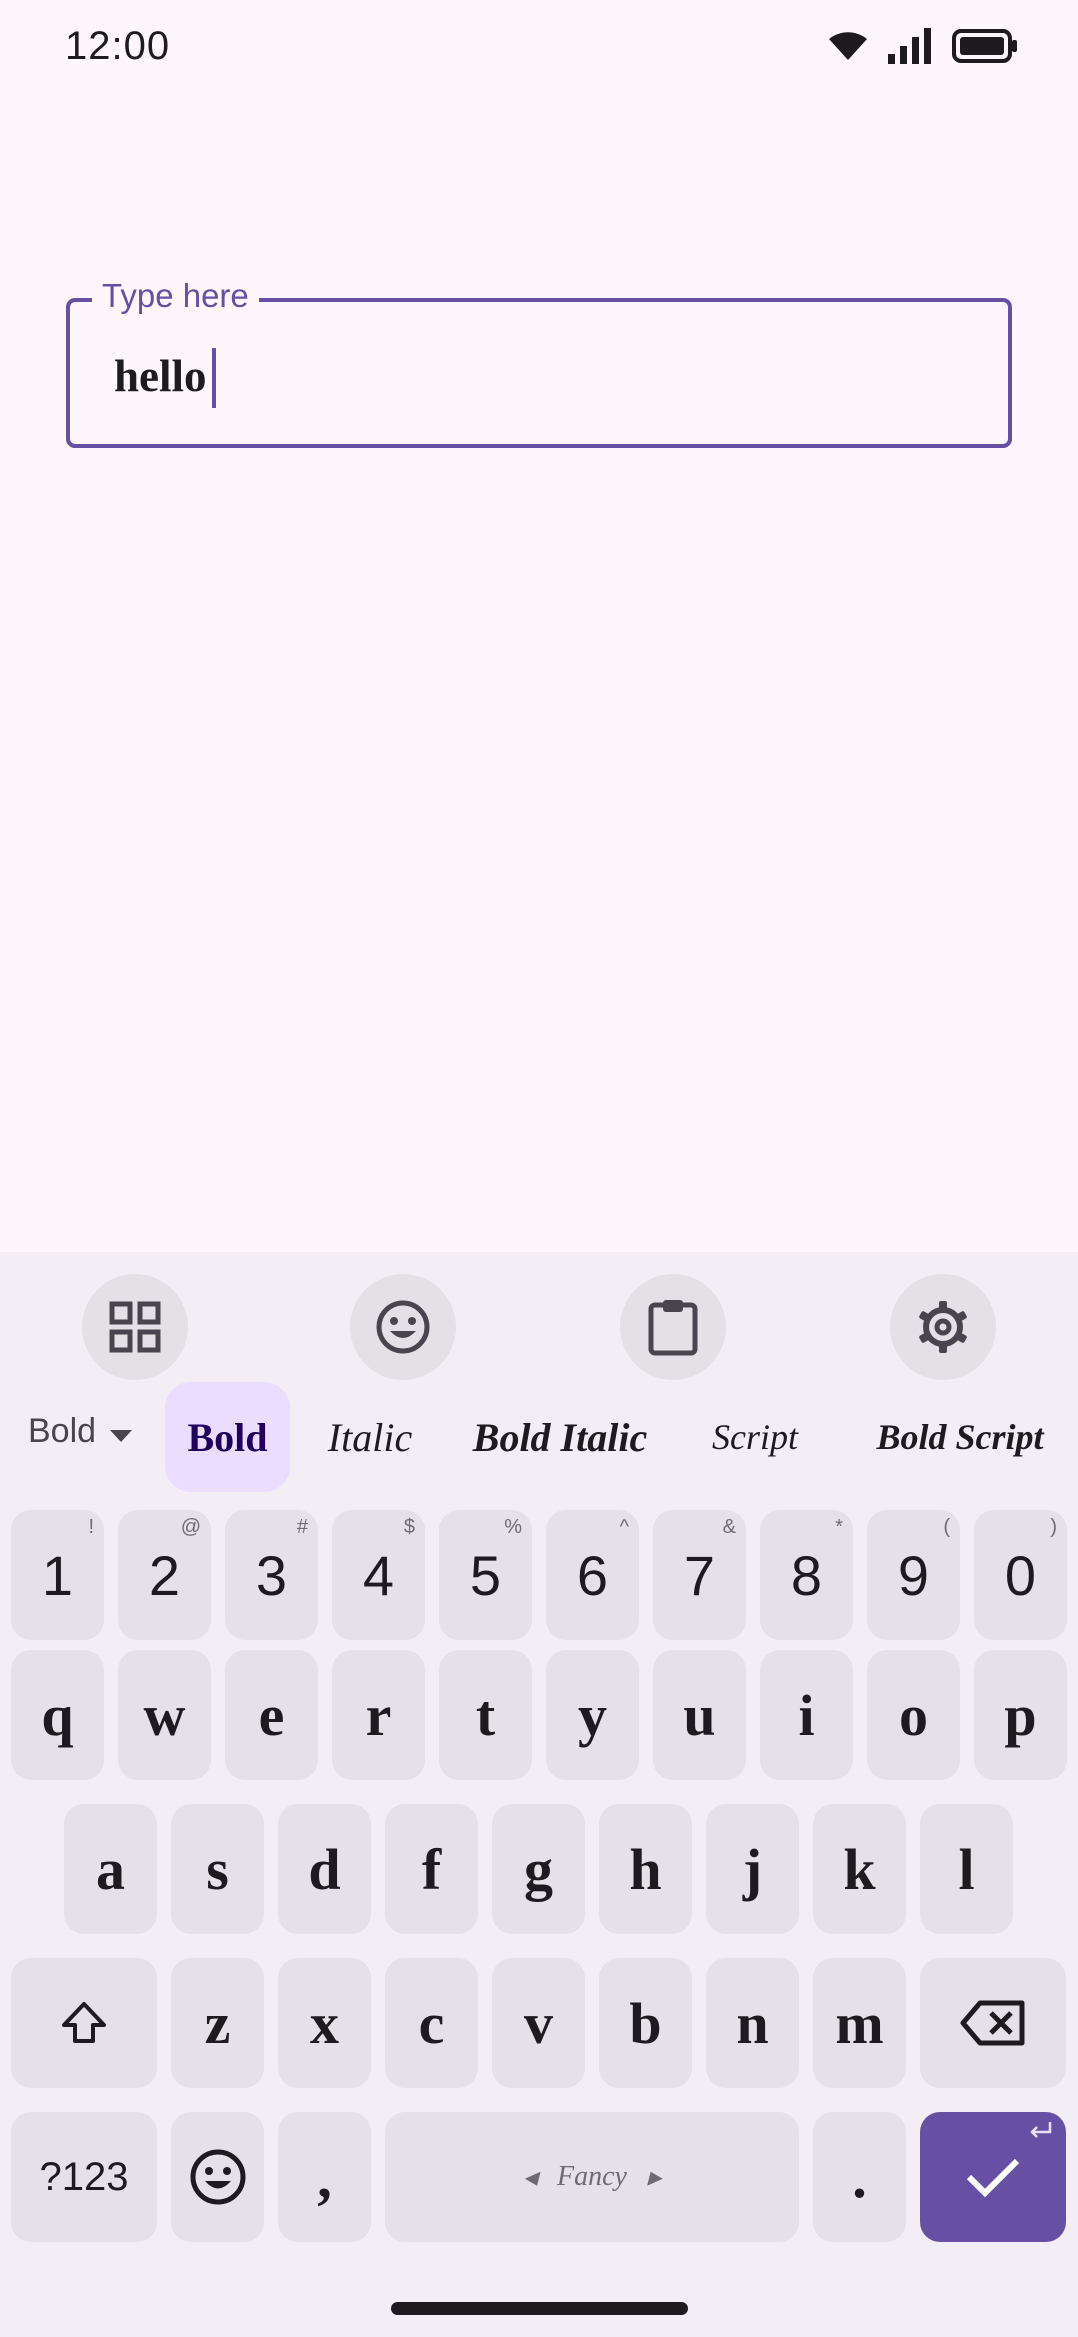  Describe the element at coordinates (1020, 1715) in the screenshot. I see `key-p: p` at that location.